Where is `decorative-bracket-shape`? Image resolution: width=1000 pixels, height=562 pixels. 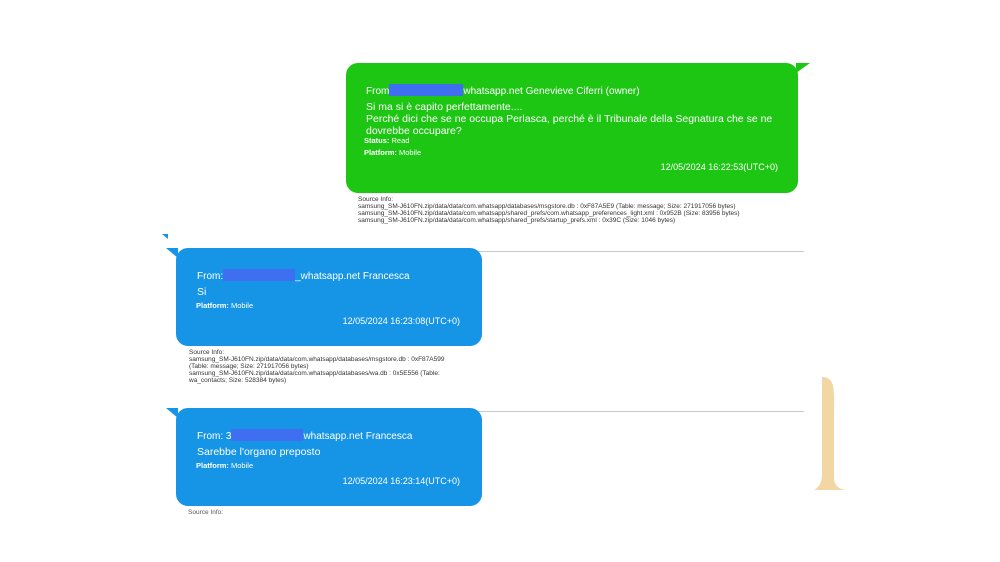
decorative-bracket-shape is located at coordinates (830, 433).